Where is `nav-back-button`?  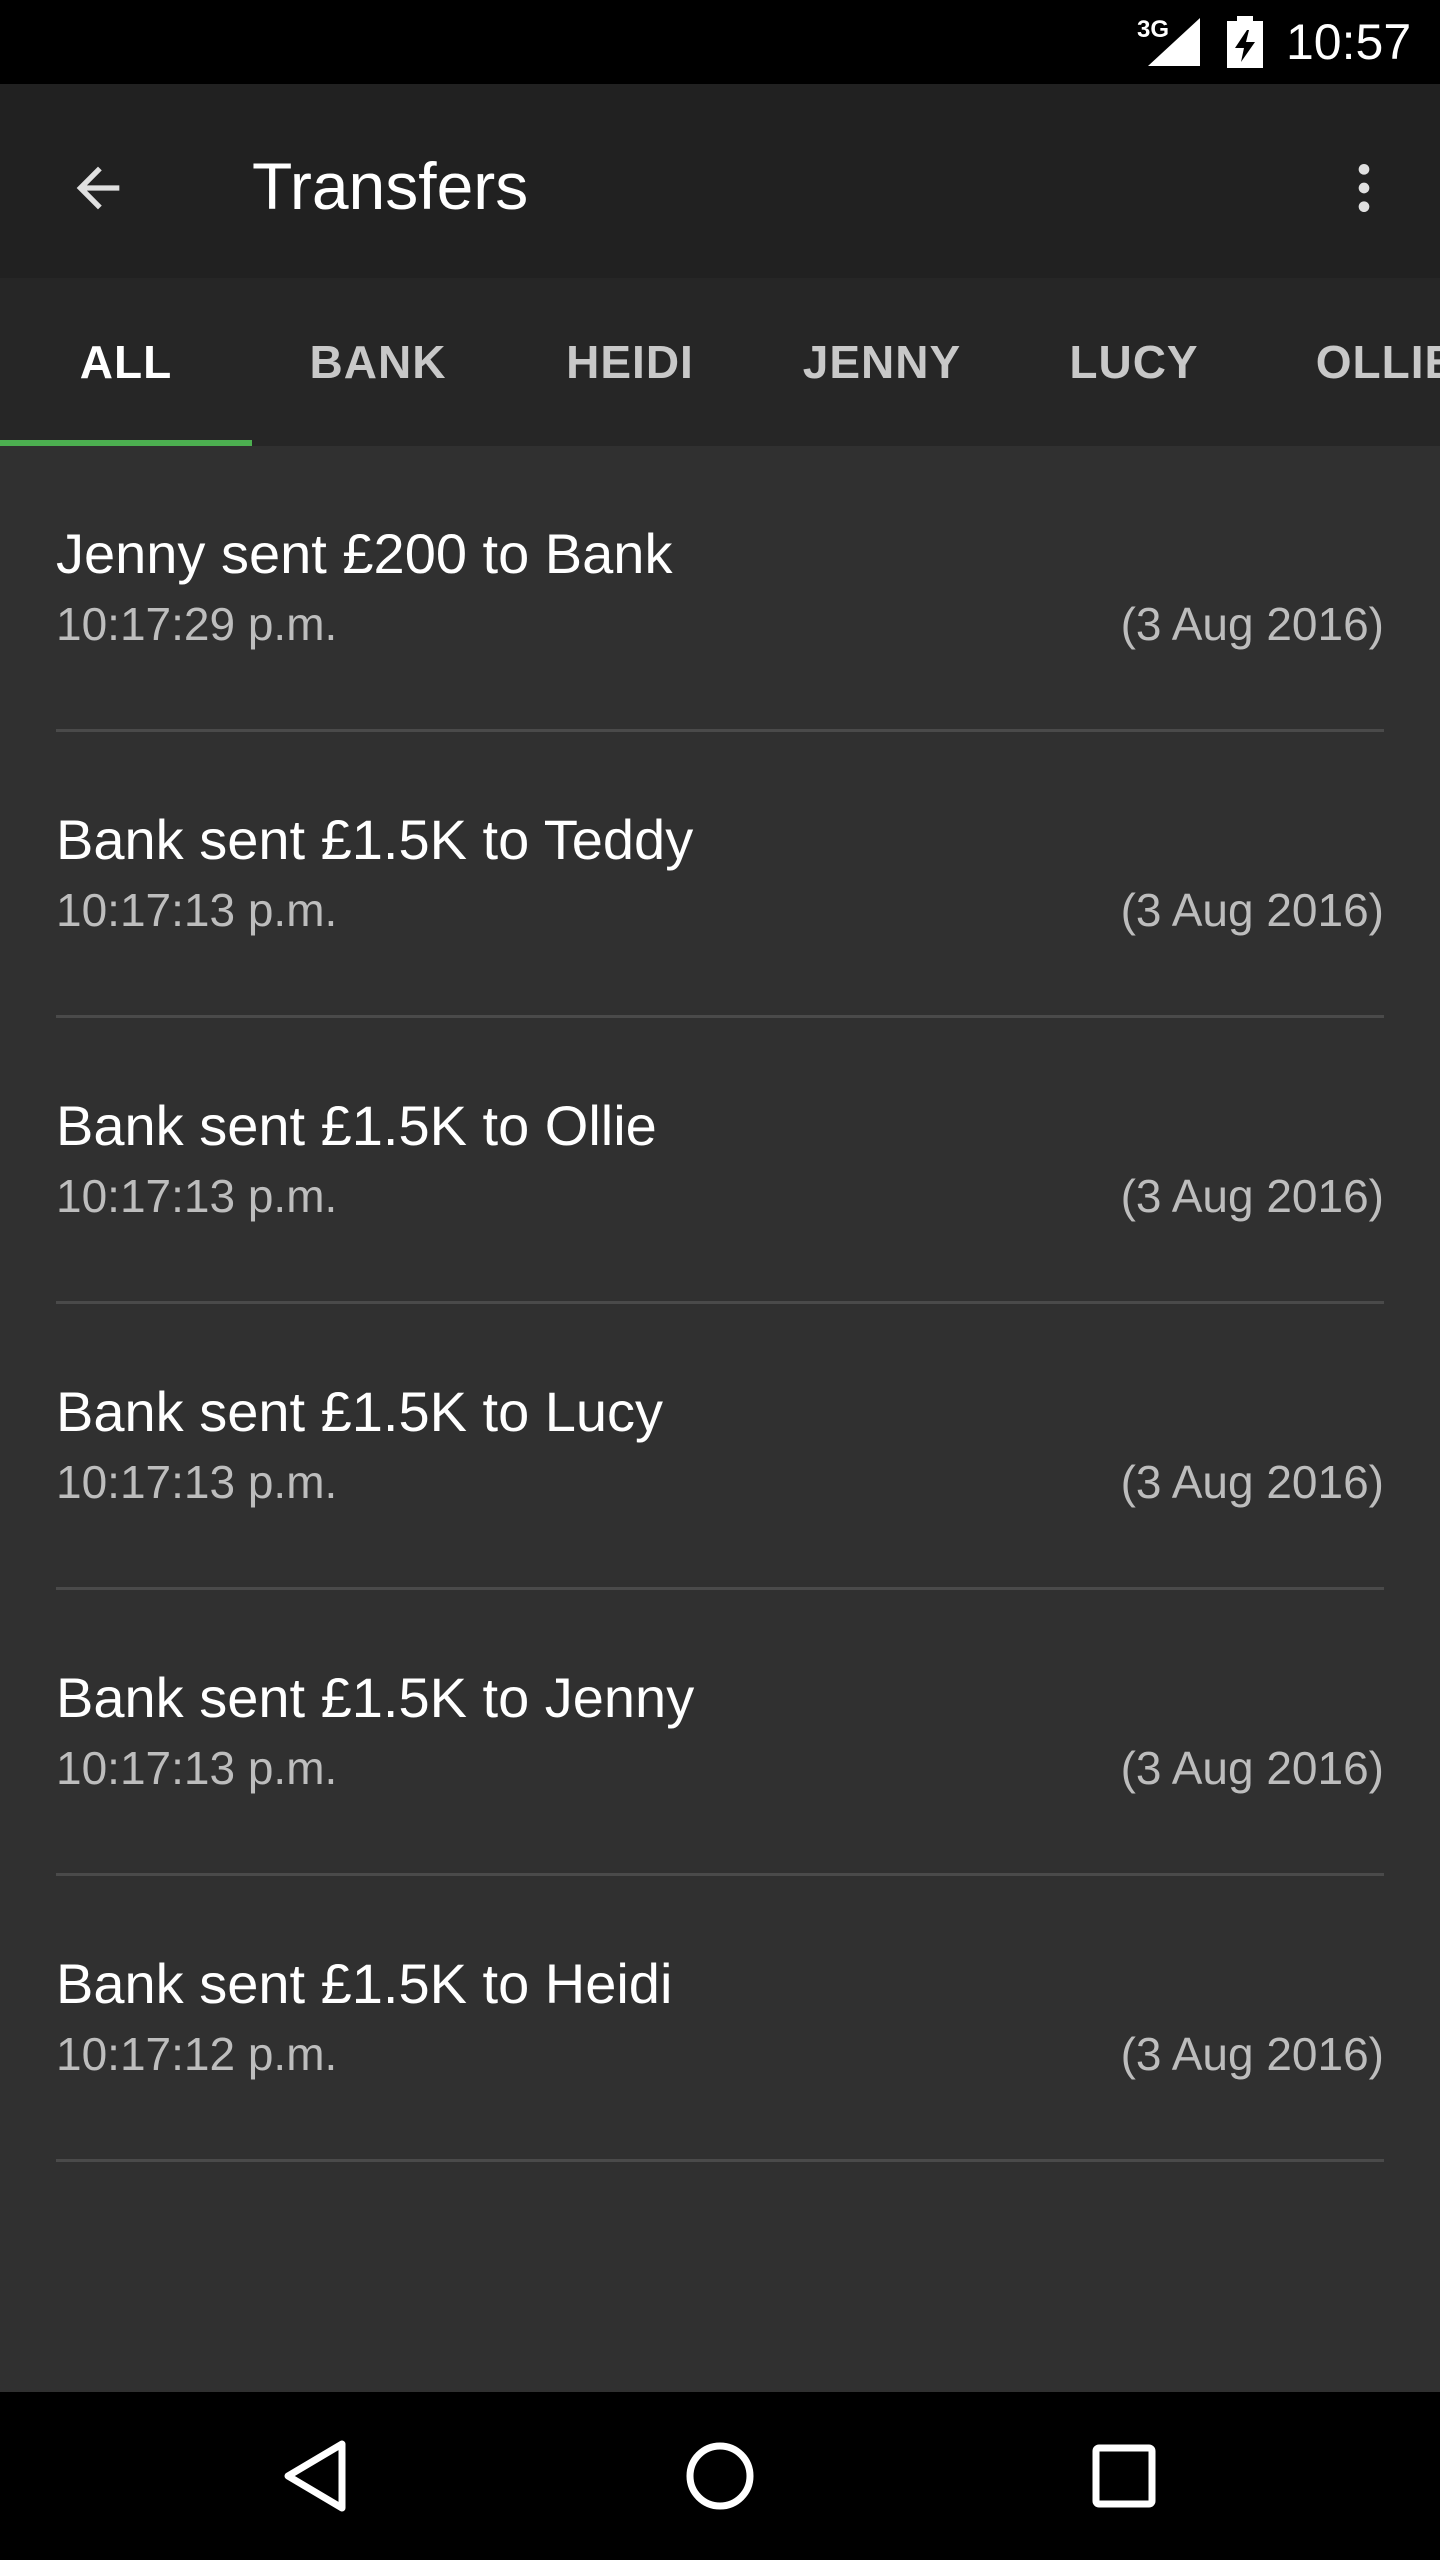
nav-back-button is located at coordinates (316, 2476).